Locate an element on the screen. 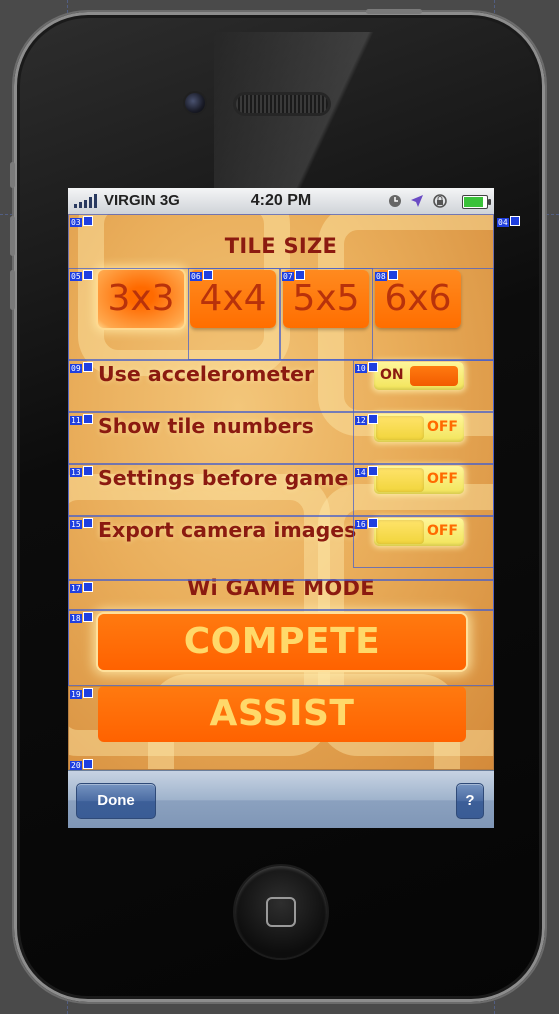  view-index-badge: 19 is located at coordinates (81, 694).